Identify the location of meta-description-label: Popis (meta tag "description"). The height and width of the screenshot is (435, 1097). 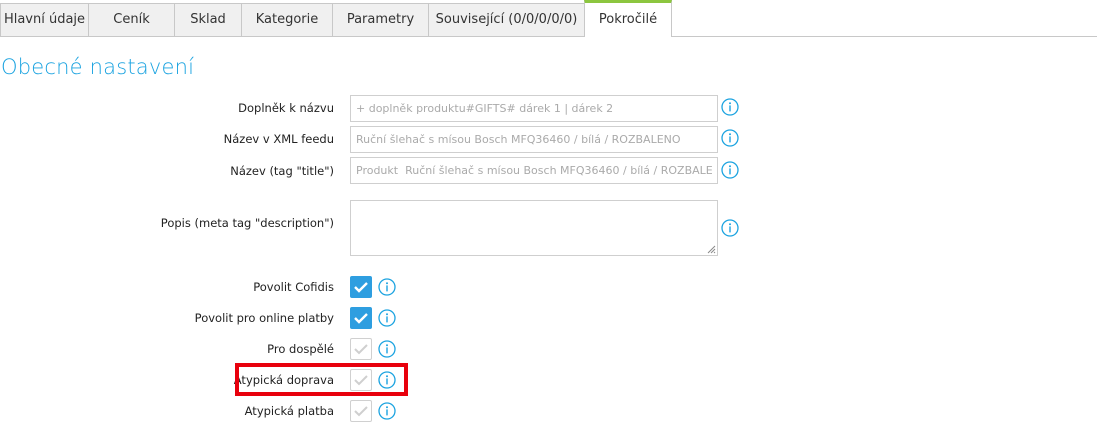
(247, 223).